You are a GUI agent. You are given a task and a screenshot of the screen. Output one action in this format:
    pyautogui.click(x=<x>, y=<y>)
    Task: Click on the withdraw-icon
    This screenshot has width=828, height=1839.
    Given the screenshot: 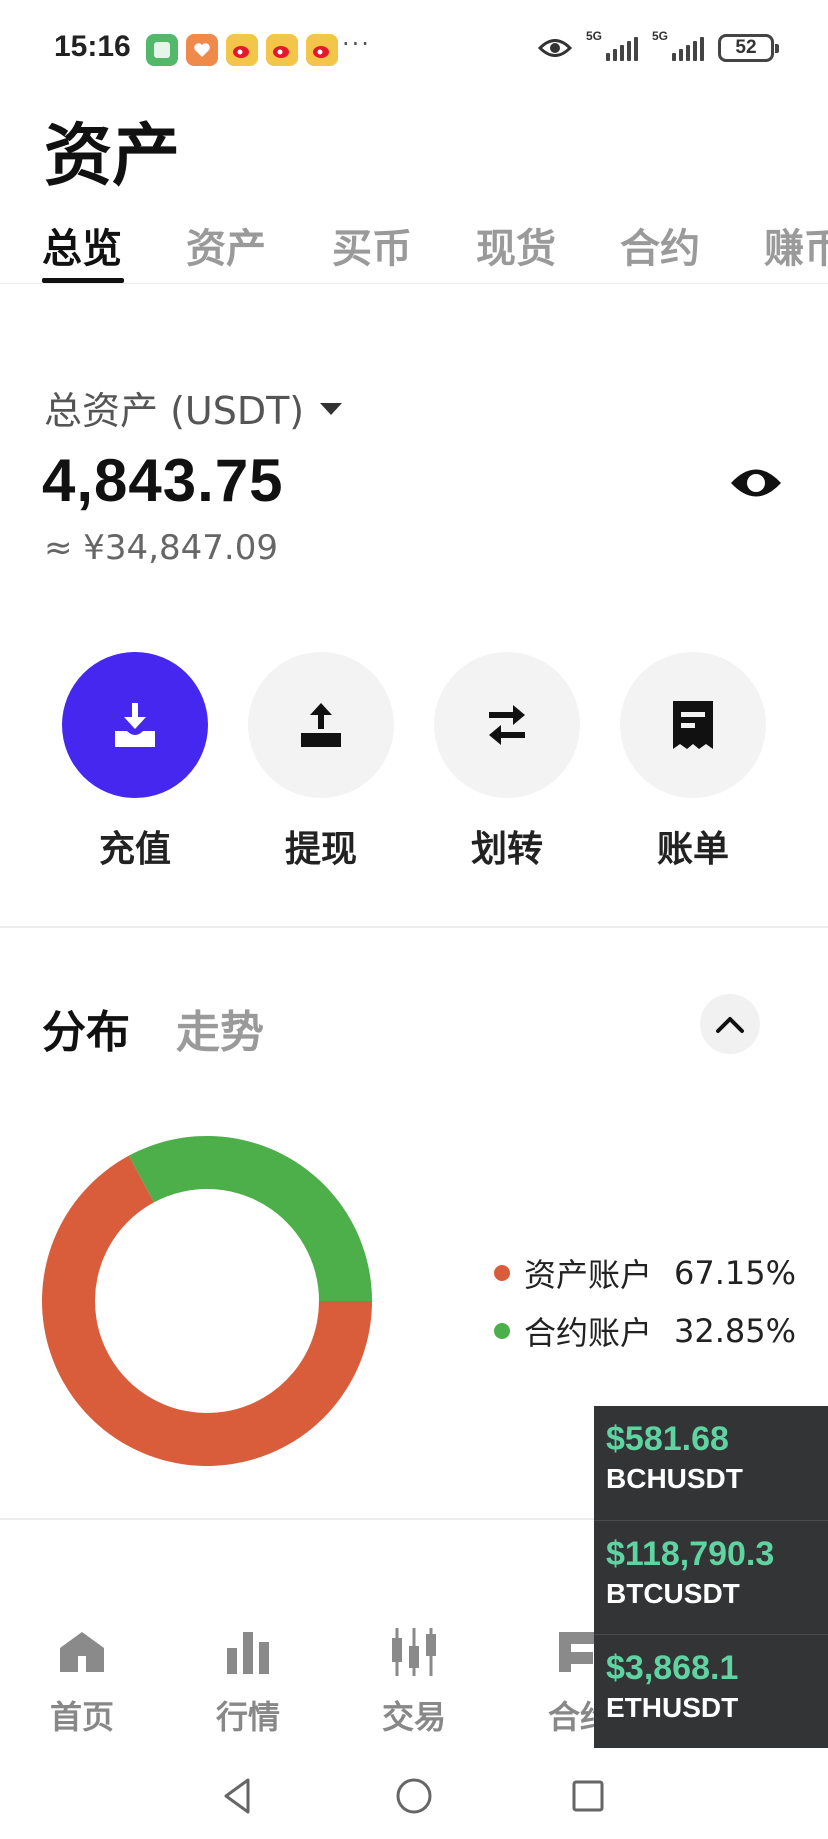 What is the action you would take?
    pyautogui.click(x=321, y=725)
    